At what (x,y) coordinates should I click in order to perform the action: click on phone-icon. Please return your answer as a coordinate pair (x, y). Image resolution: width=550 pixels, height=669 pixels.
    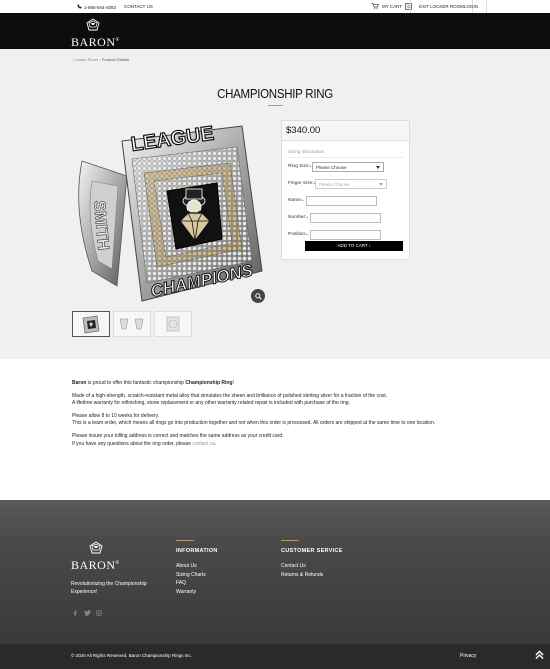
    Looking at the image, I should click on (79, 7).